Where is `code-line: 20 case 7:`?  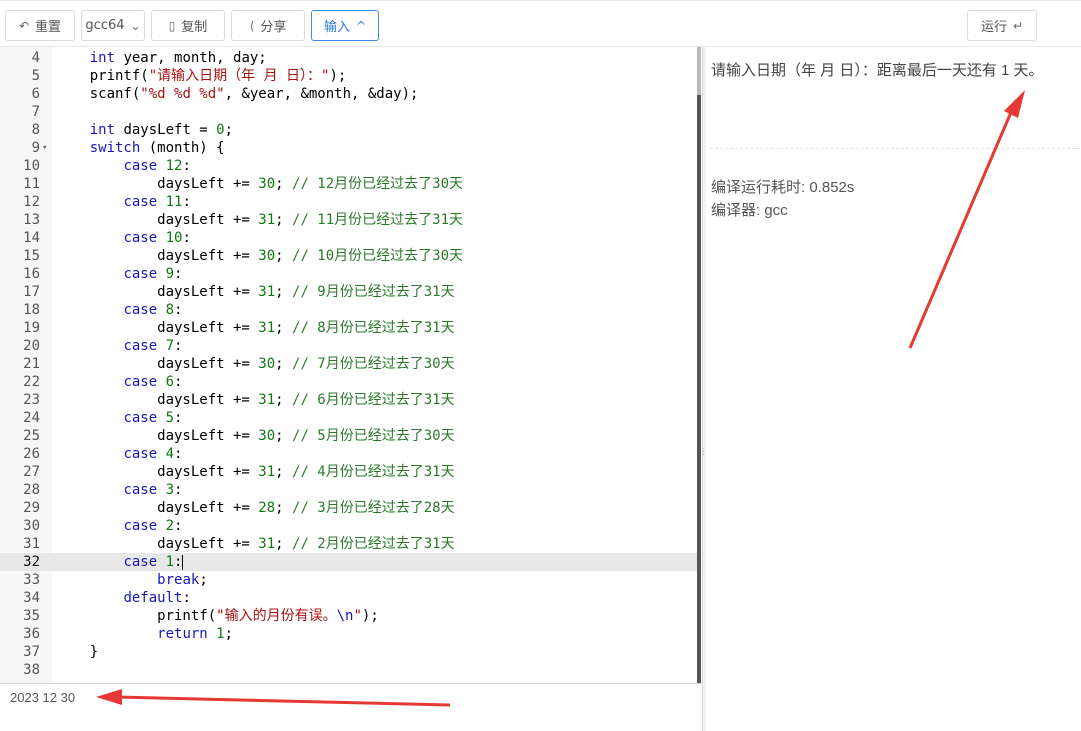 code-line: 20 case 7: is located at coordinates (350, 346).